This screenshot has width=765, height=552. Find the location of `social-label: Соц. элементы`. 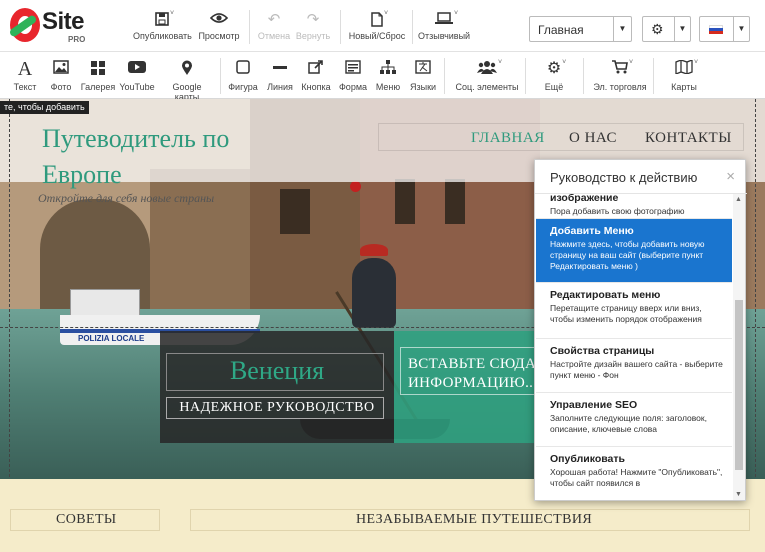

social-label: Соц. элементы is located at coordinates (487, 87).